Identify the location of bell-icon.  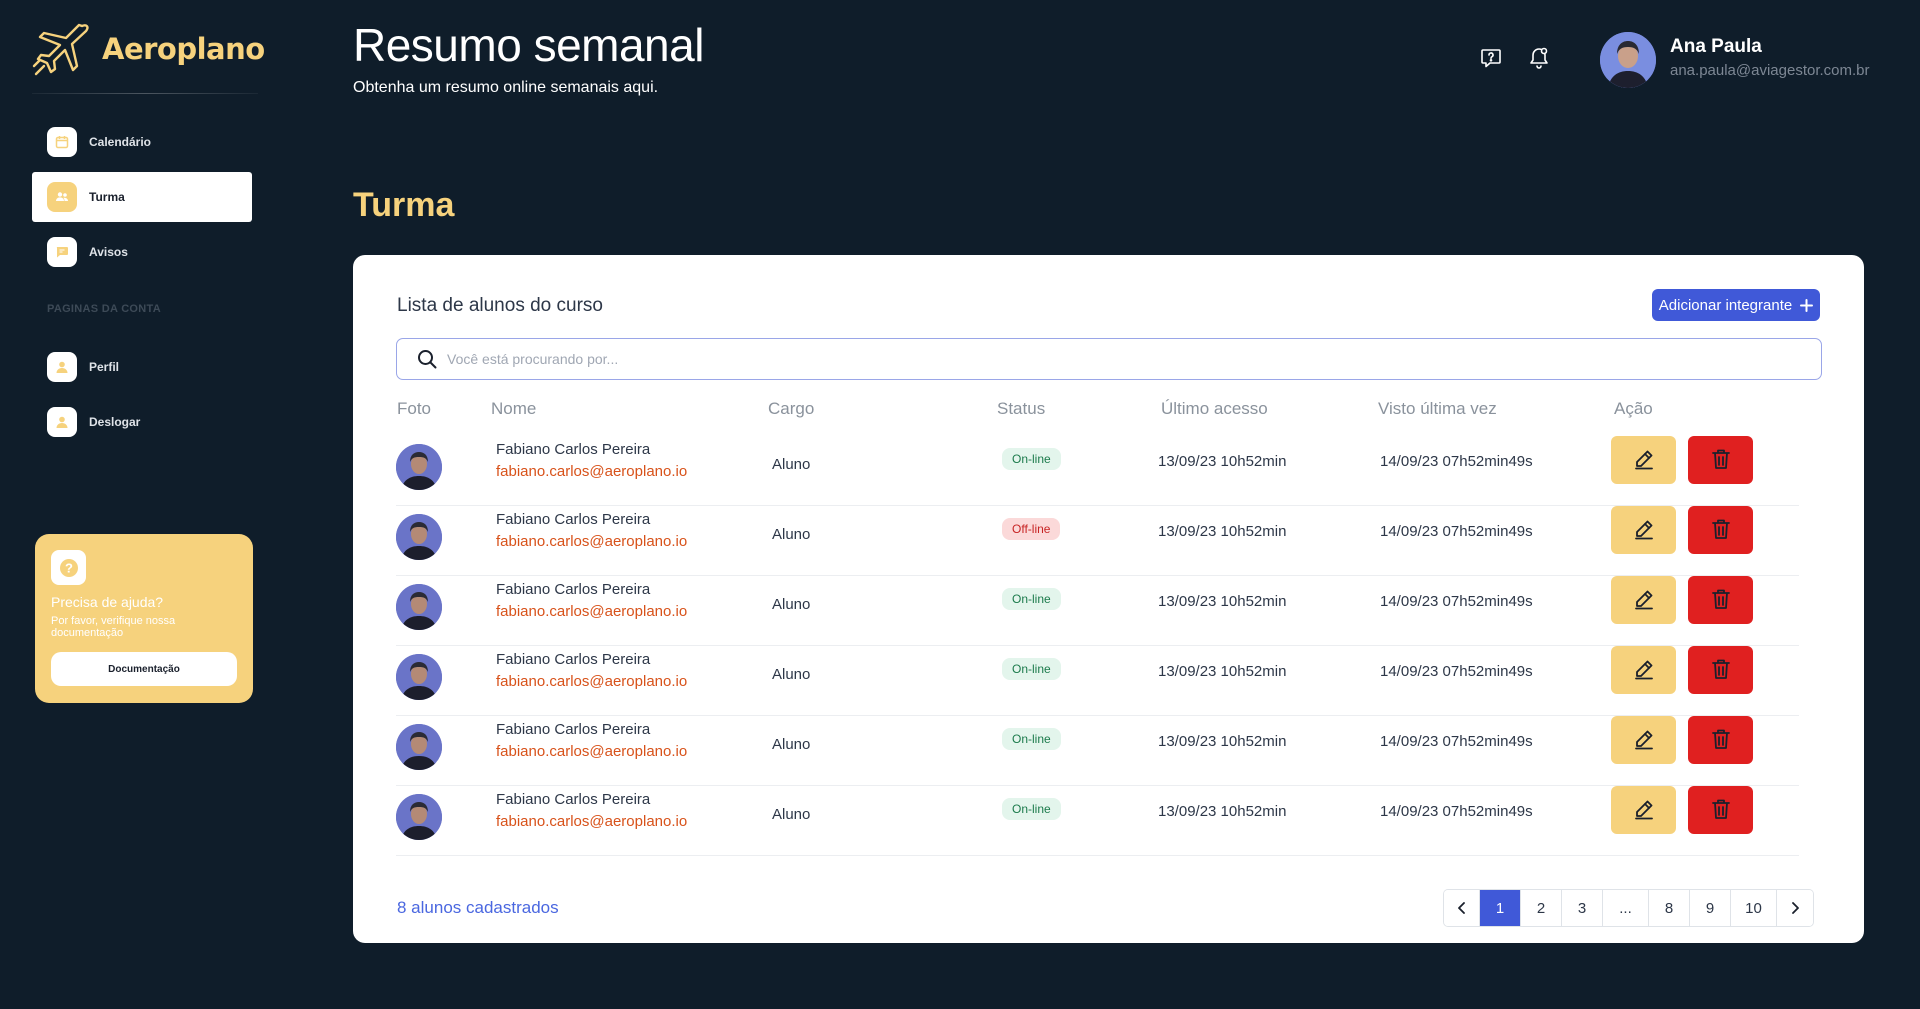
(1539, 58).